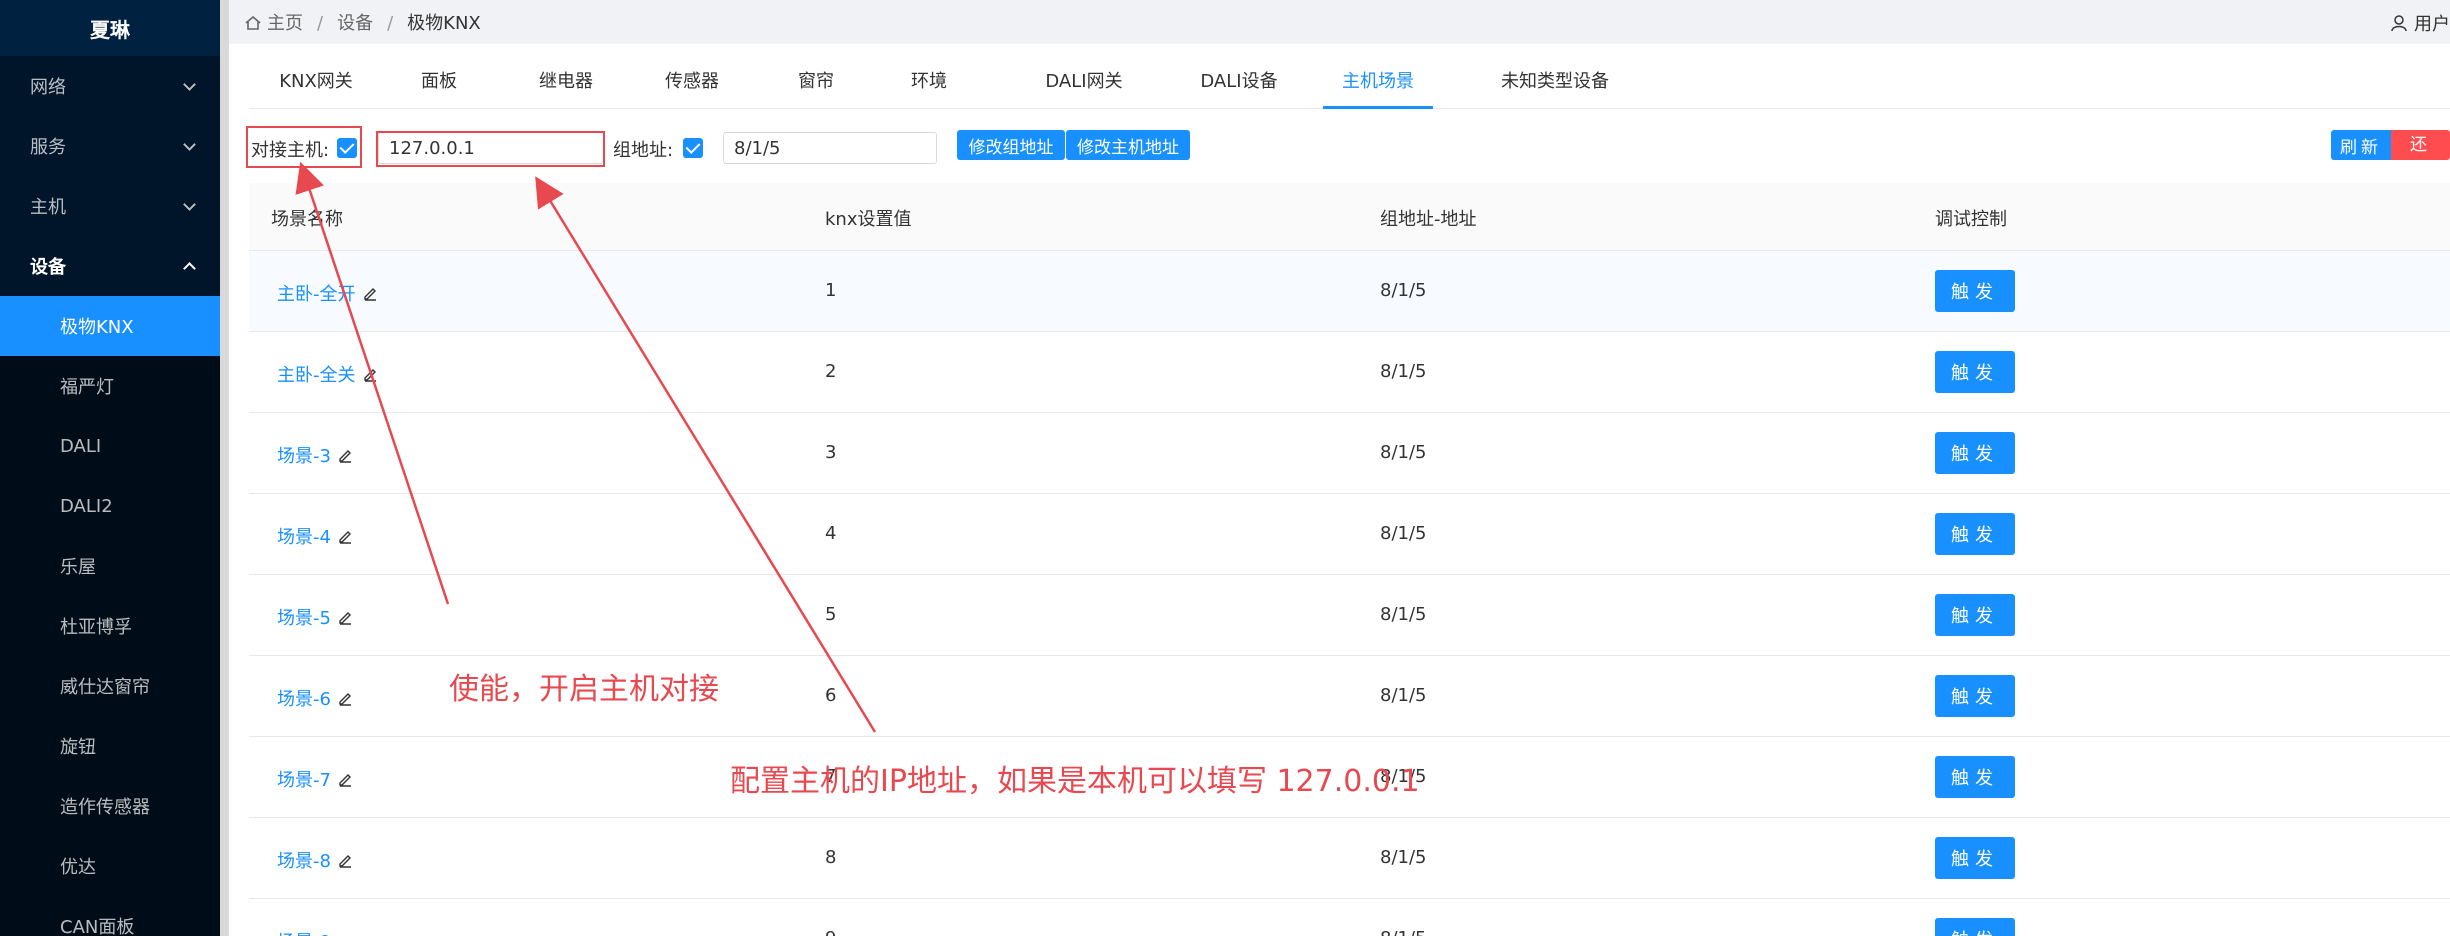 The height and width of the screenshot is (936, 2450). What do you see at coordinates (110, 686) in the screenshot?
I see `sidebar-item-weishida-curtain: 威仕达窗帘` at bounding box center [110, 686].